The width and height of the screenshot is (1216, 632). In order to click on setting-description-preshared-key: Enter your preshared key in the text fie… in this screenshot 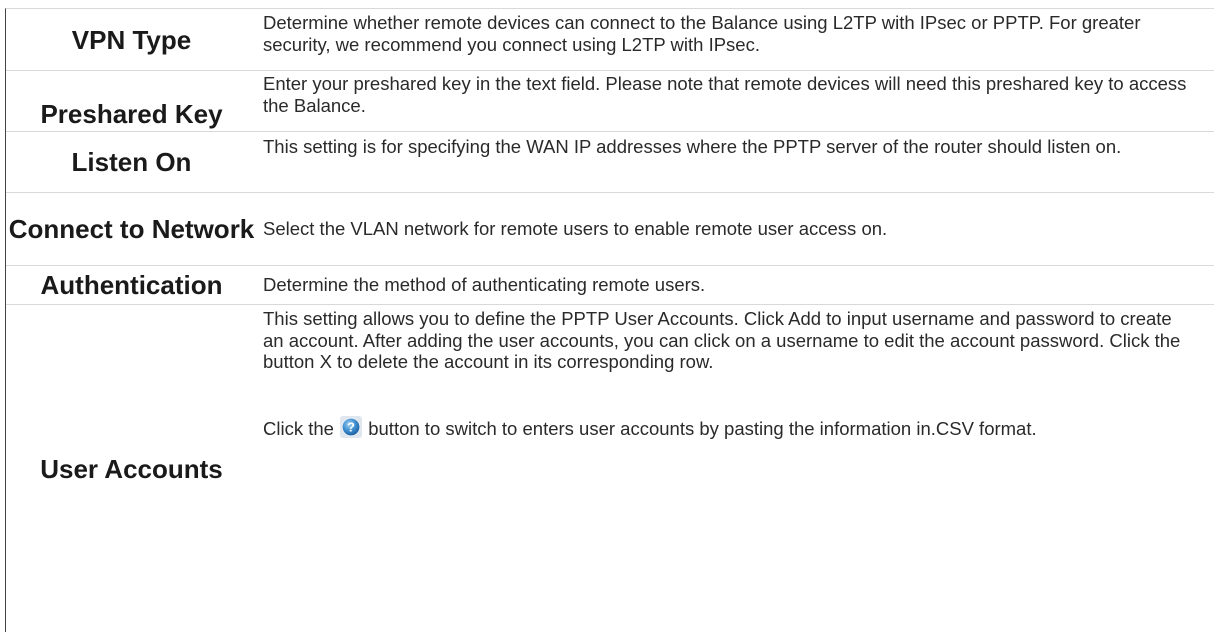, I will do `click(735, 101)`.